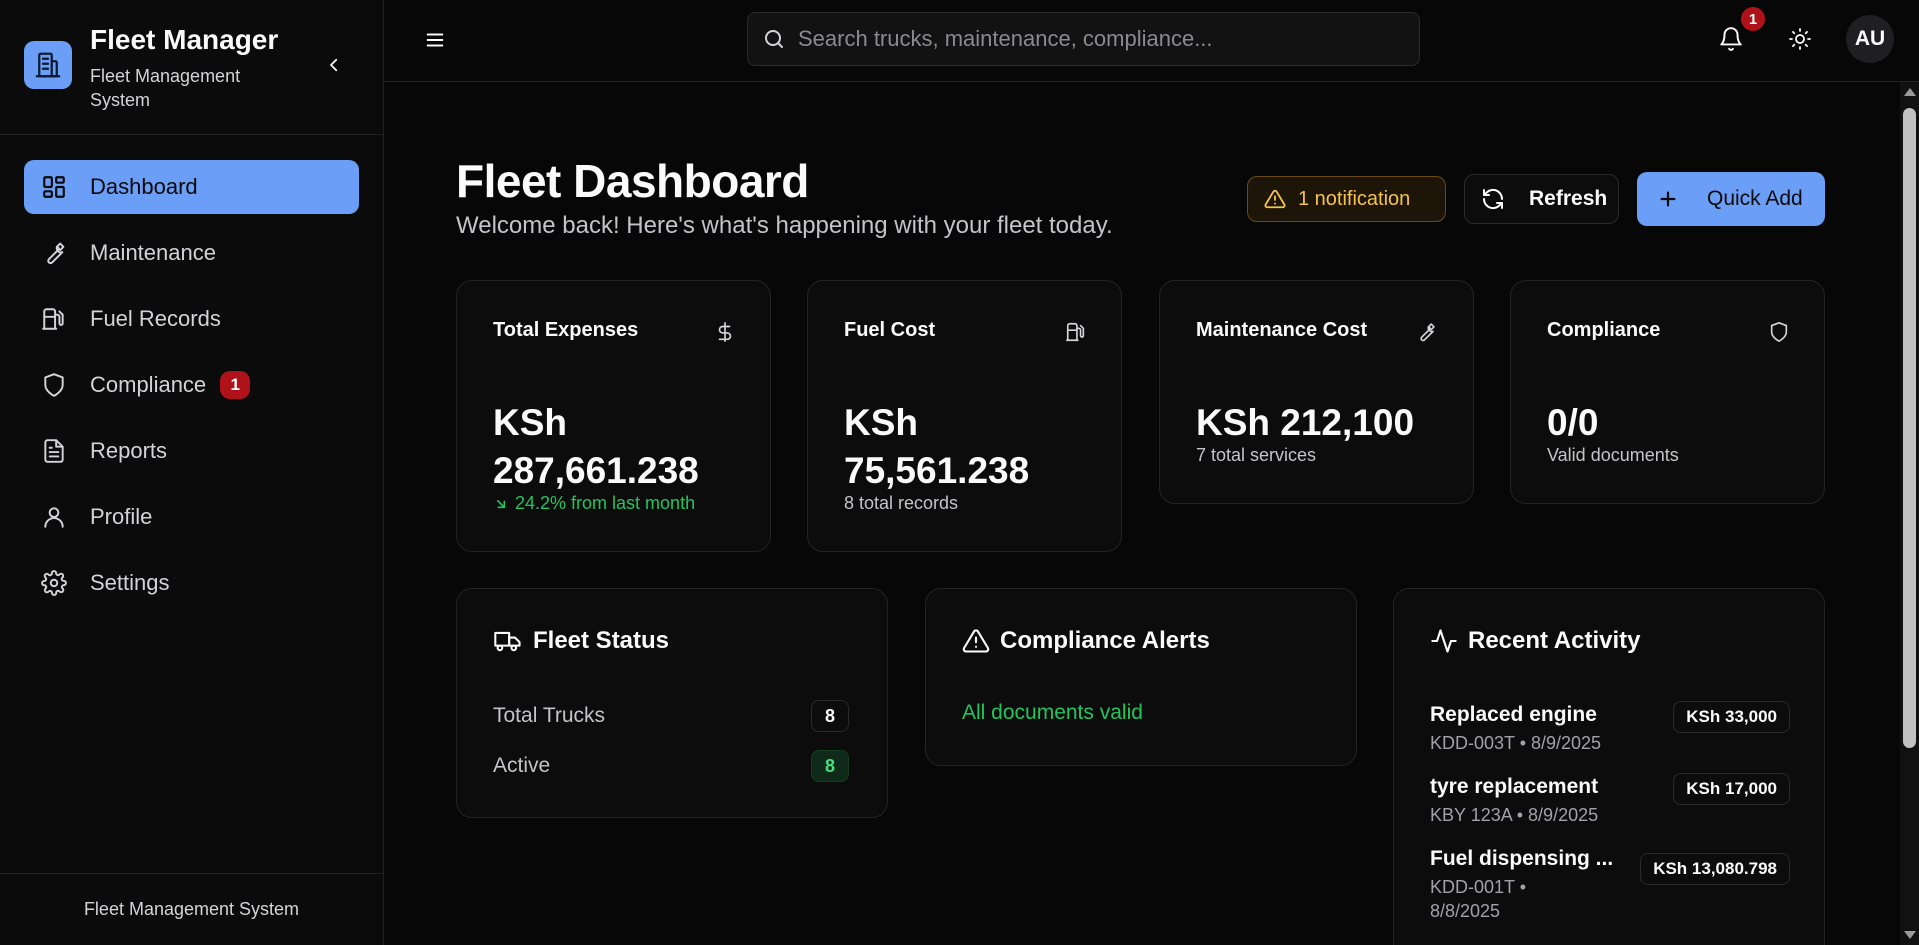 The width and height of the screenshot is (1919, 945). What do you see at coordinates (890, 330) in the screenshot?
I see `stat-title: Fuel Cost` at bounding box center [890, 330].